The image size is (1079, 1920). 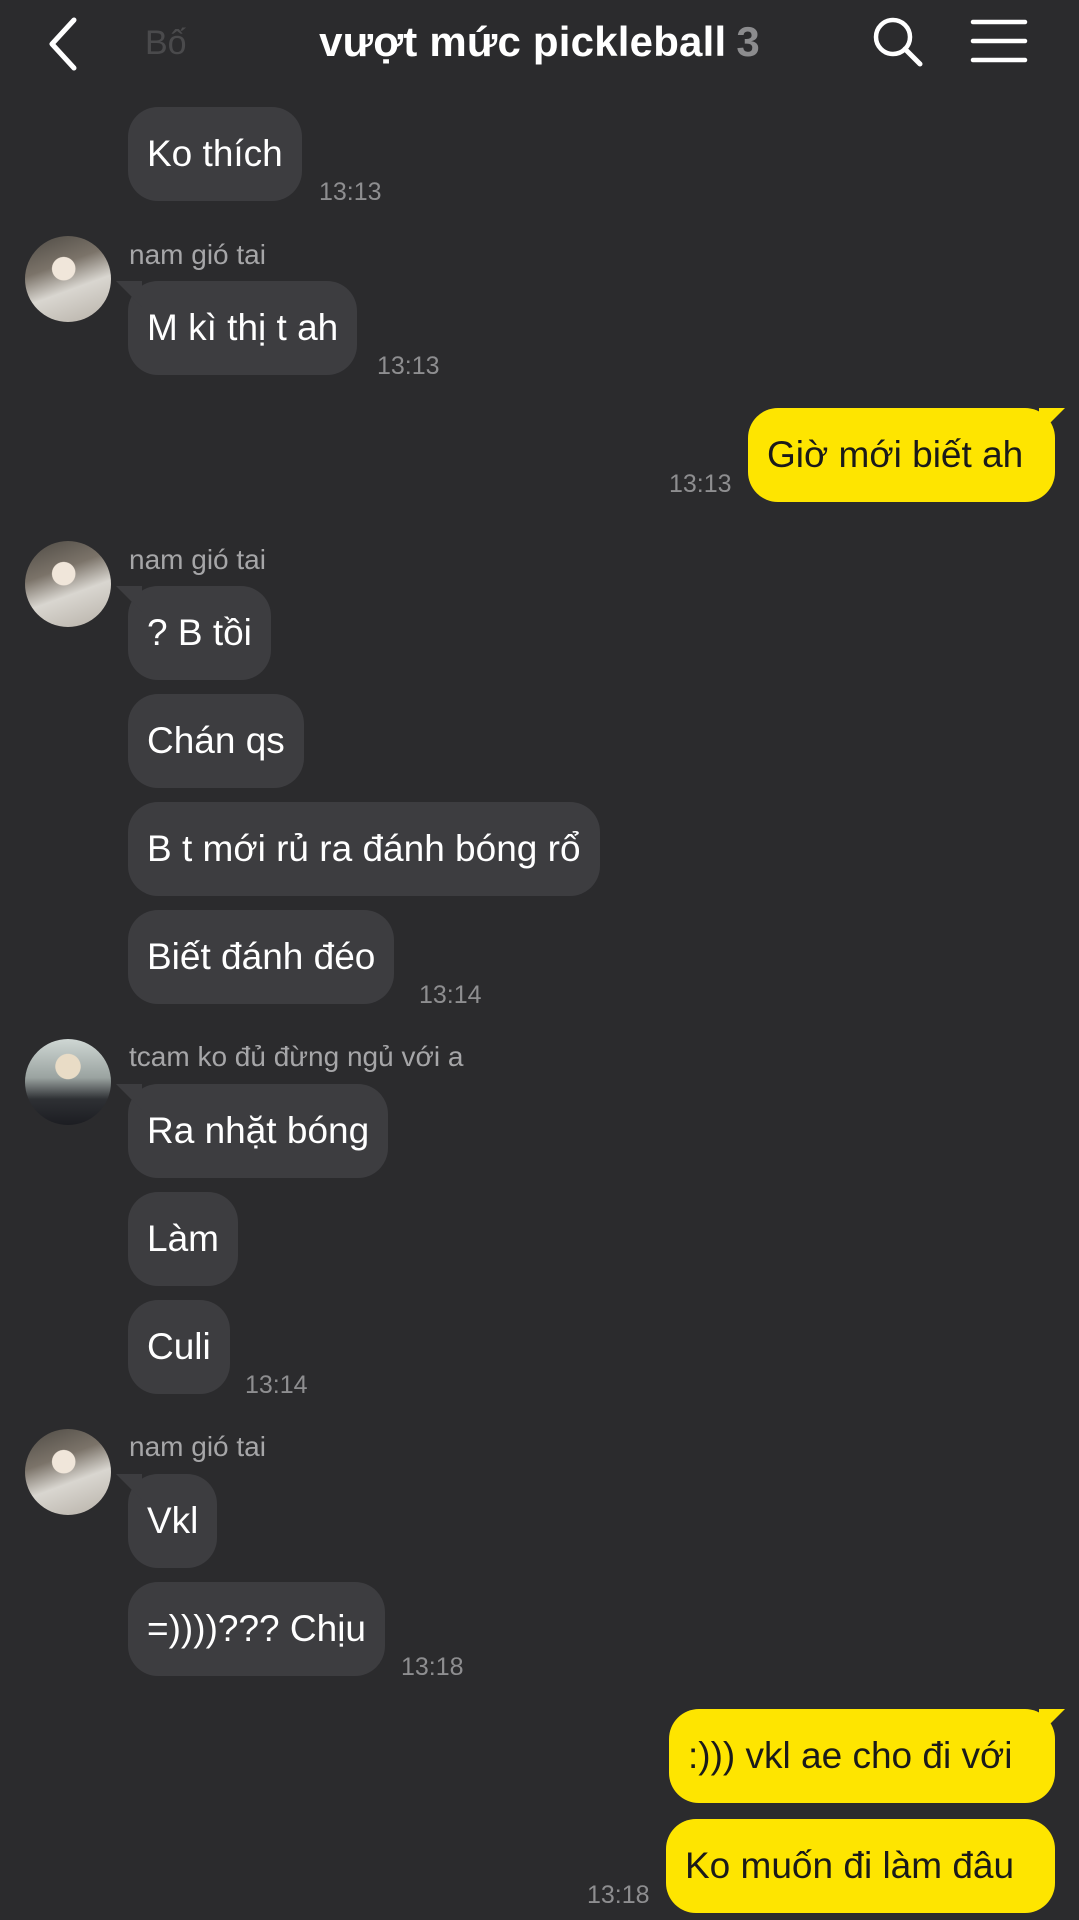 I want to click on message-bubble-outgoing: :))) vkl ae cho đi với, so click(x=862, y=1756).